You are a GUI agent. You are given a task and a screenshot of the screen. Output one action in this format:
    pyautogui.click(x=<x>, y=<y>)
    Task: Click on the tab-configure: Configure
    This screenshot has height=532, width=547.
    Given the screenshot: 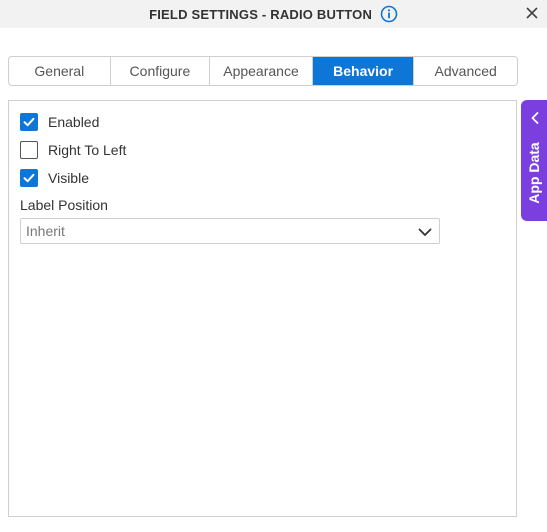 What is the action you would take?
    pyautogui.click(x=161, y=71)
    